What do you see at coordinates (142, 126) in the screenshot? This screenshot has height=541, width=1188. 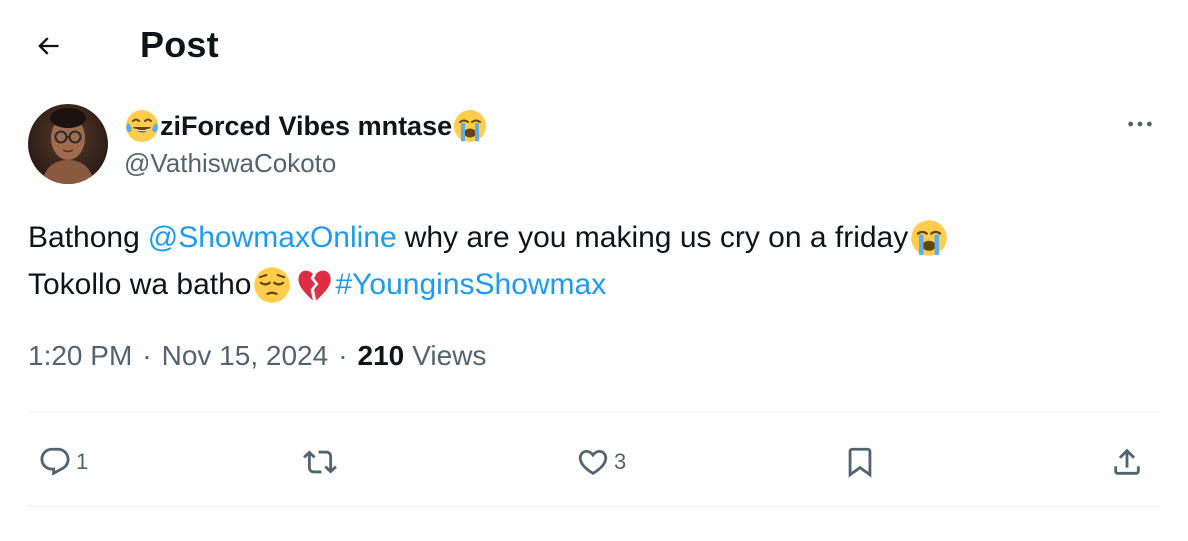 I see `face-with-tears-of-joy-icon` at bounding box center [142, 126].